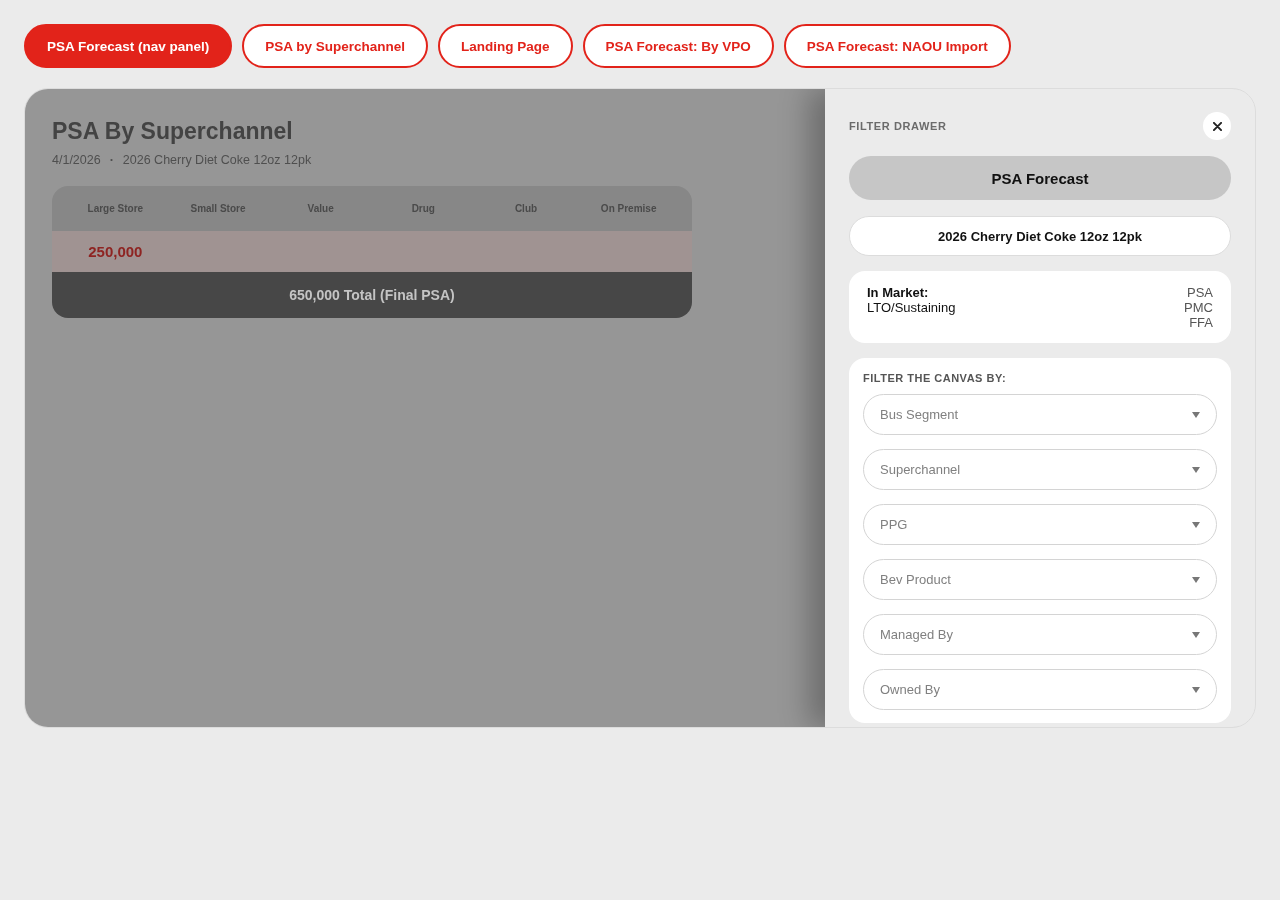 The width and height of the screenshot is (1280, 900). Describe the element at coordinates (320, 208) in the screenshot. I see `column-header: Value` at that location.